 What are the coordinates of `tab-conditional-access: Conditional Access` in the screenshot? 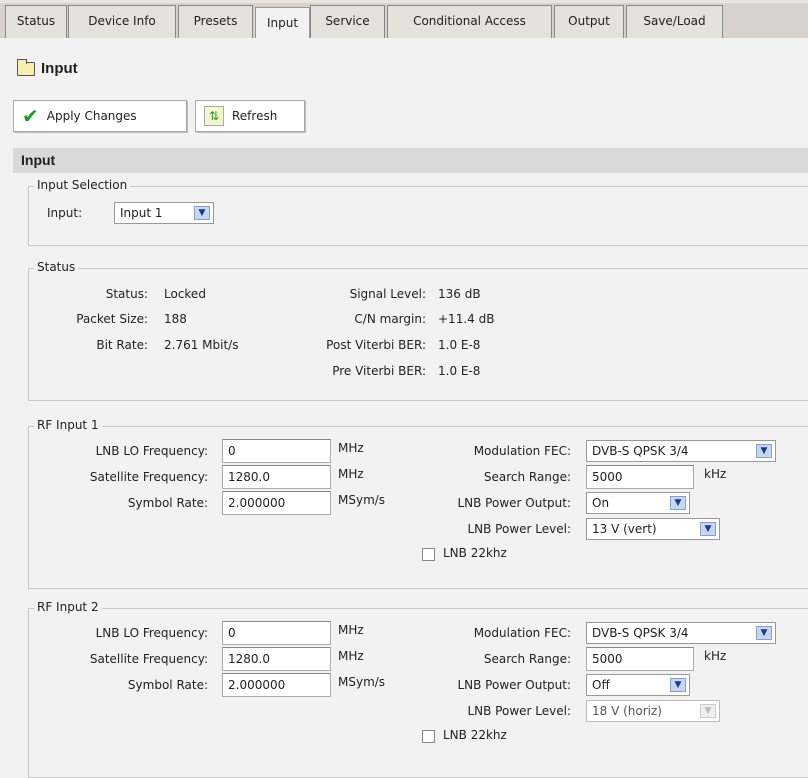 It's located at (469, 21).